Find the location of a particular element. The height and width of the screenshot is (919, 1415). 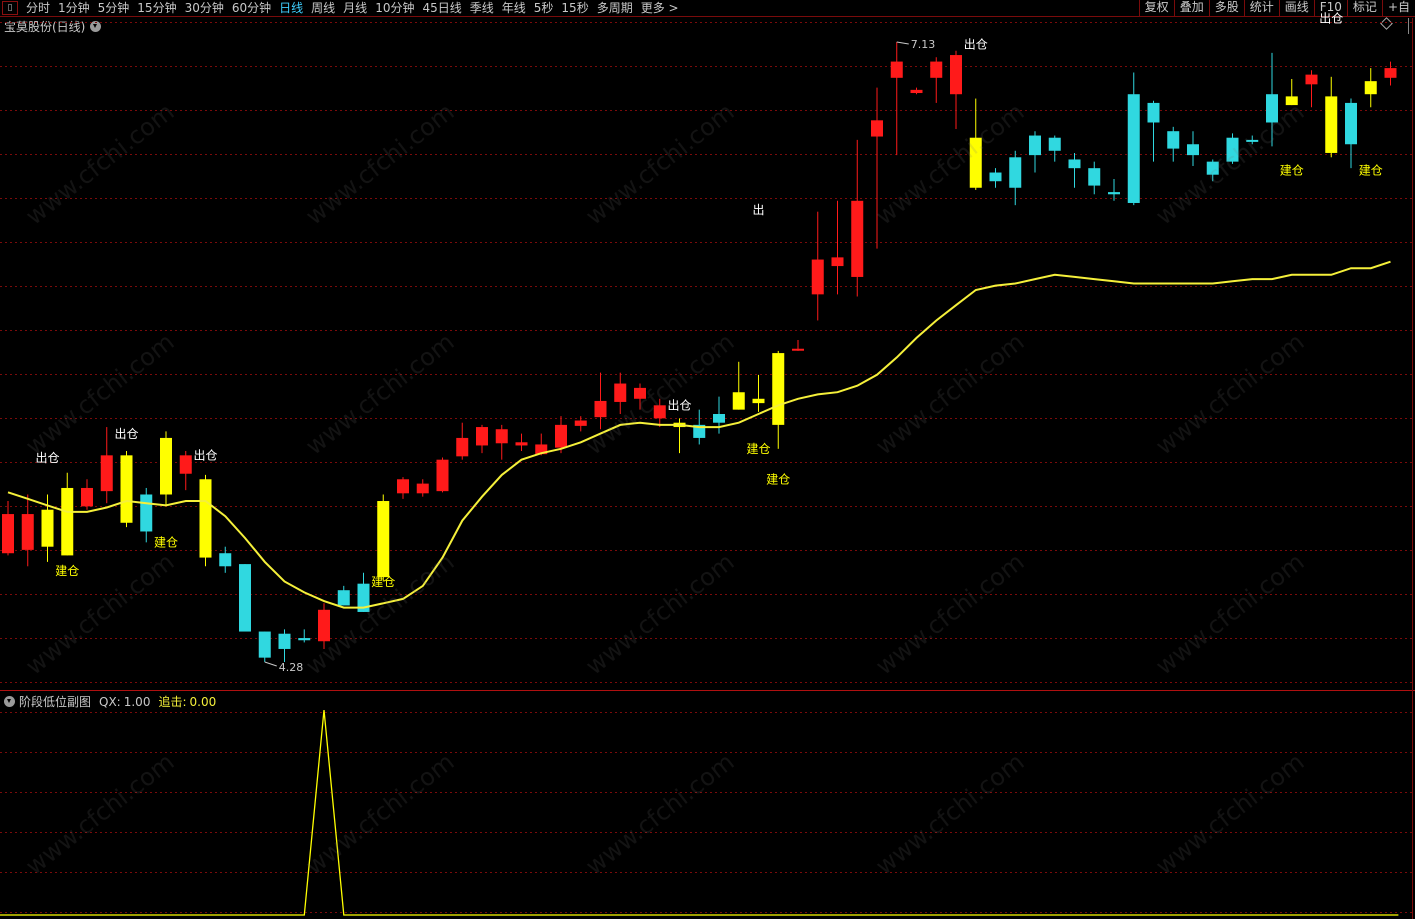

high-marker-line is located at coordinates (902, 43).